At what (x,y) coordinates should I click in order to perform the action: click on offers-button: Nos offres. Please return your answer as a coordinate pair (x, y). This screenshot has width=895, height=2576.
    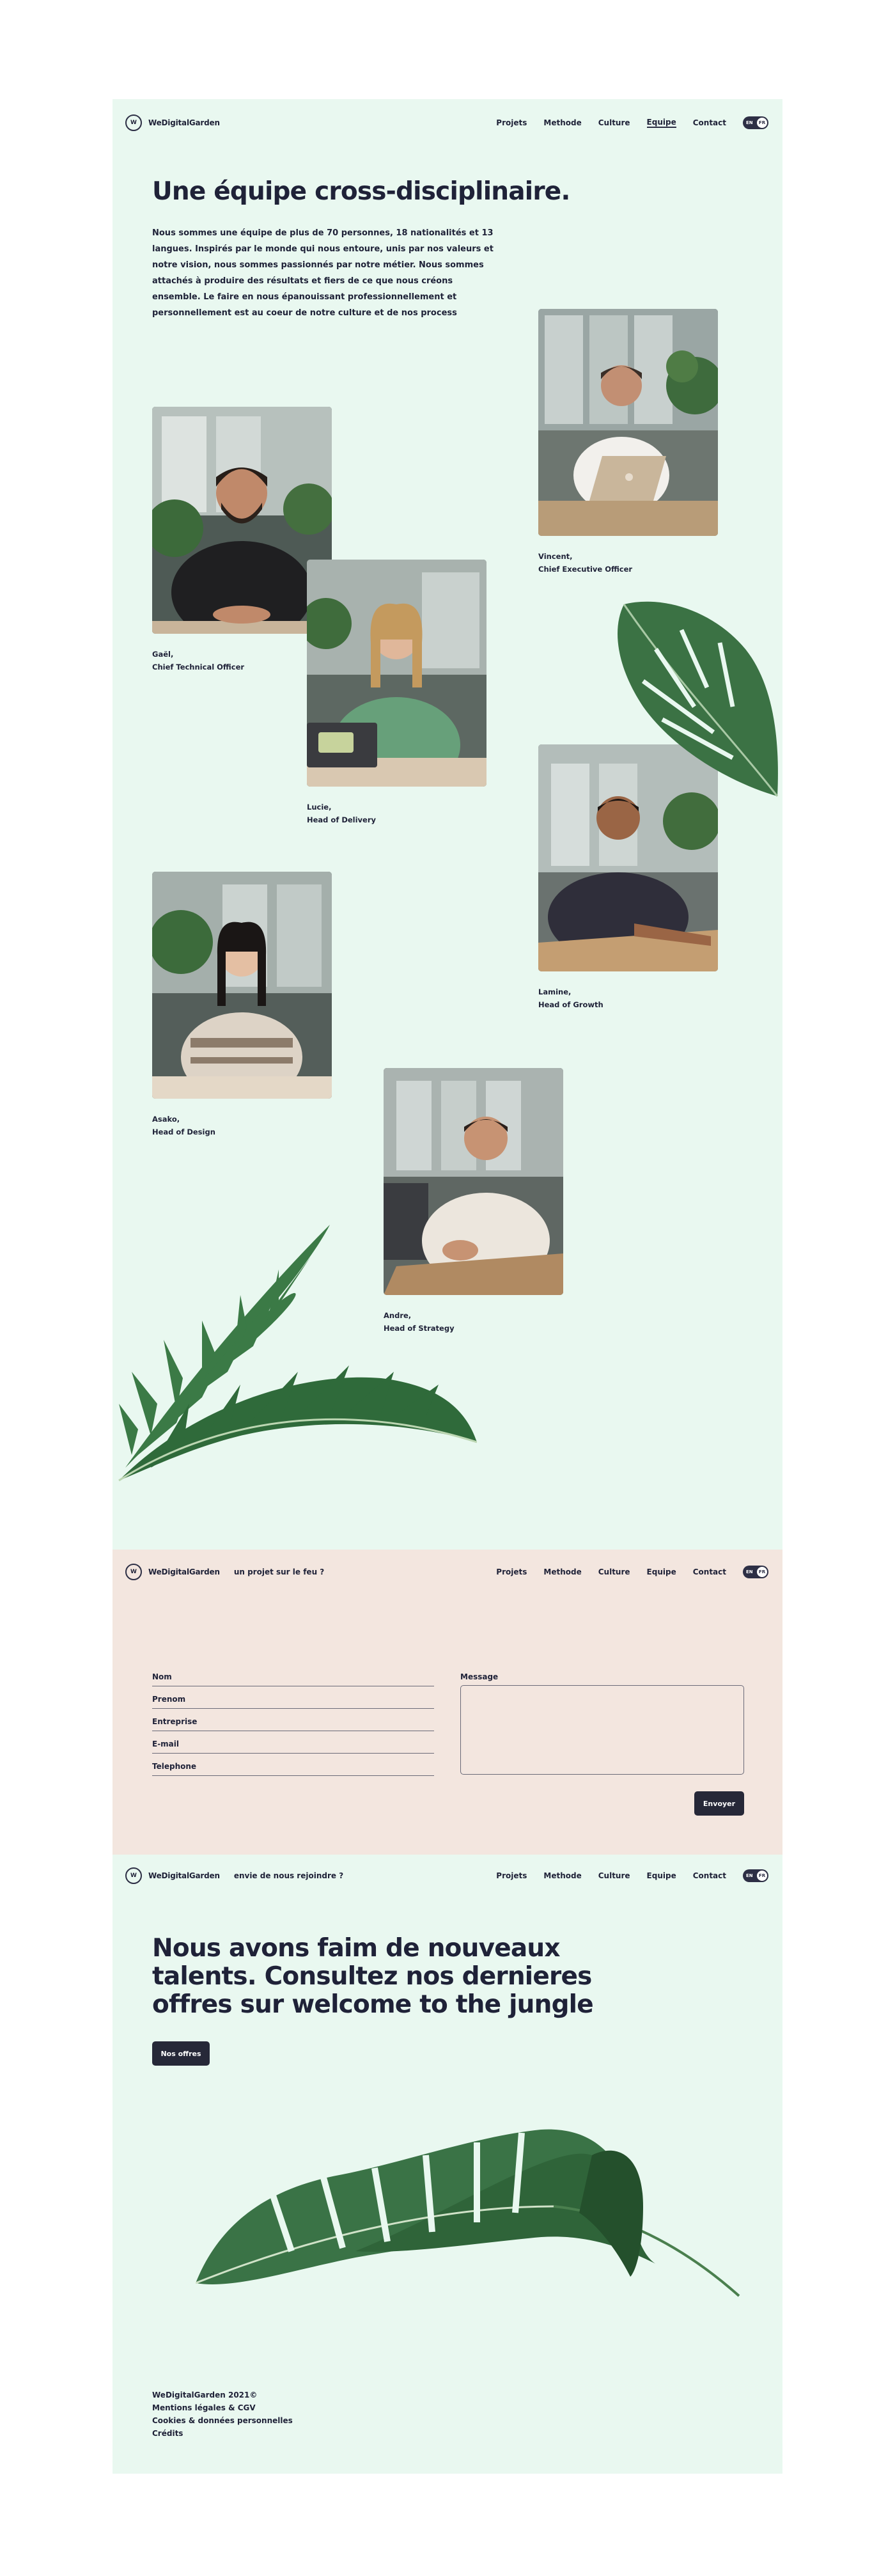
    Looking at the image, I should click on (181, 2053).